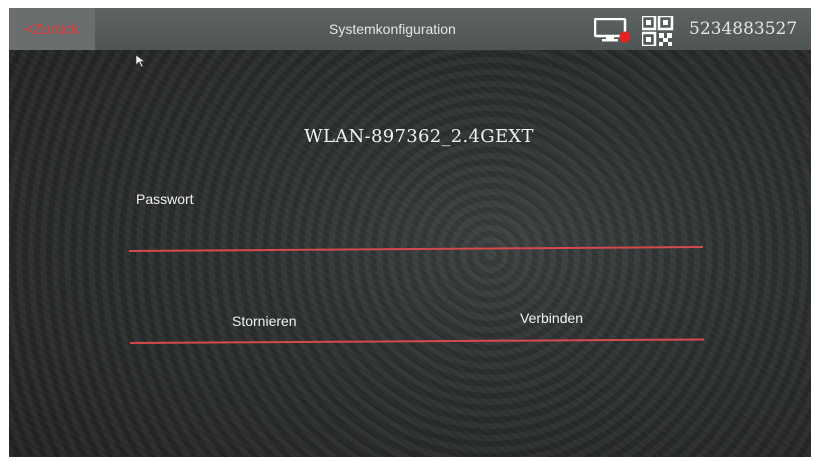  I want to click on password-label: Passwort, so click(165, 199).